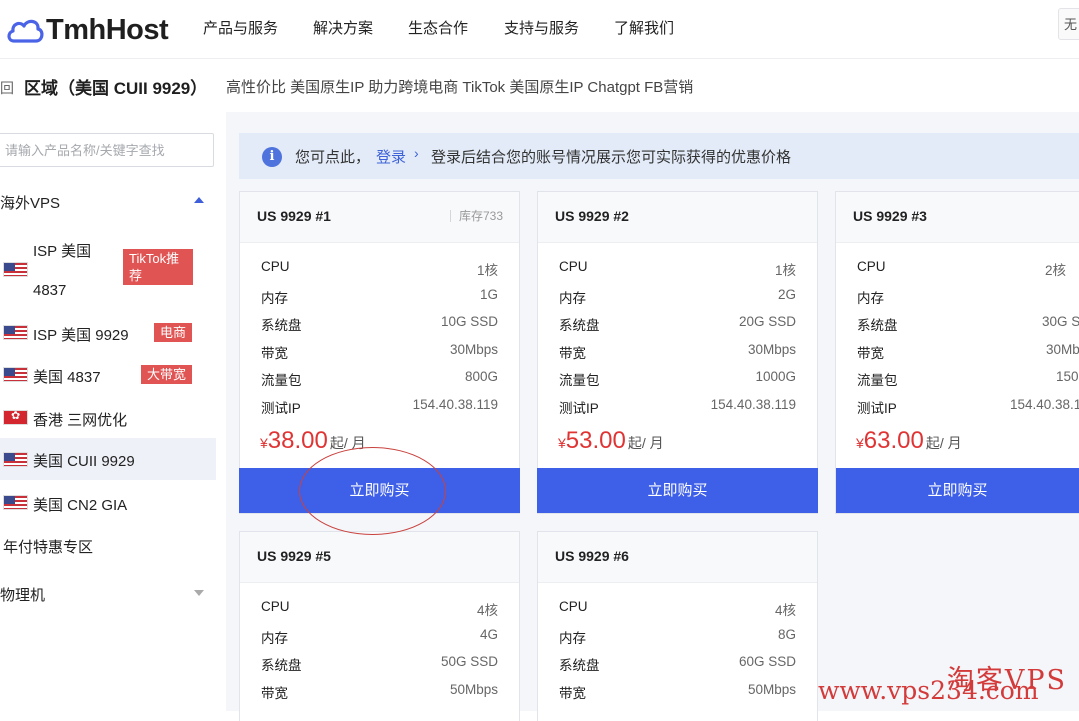  I want to click on spec-value-cpu: 1核, so click(487, 270).